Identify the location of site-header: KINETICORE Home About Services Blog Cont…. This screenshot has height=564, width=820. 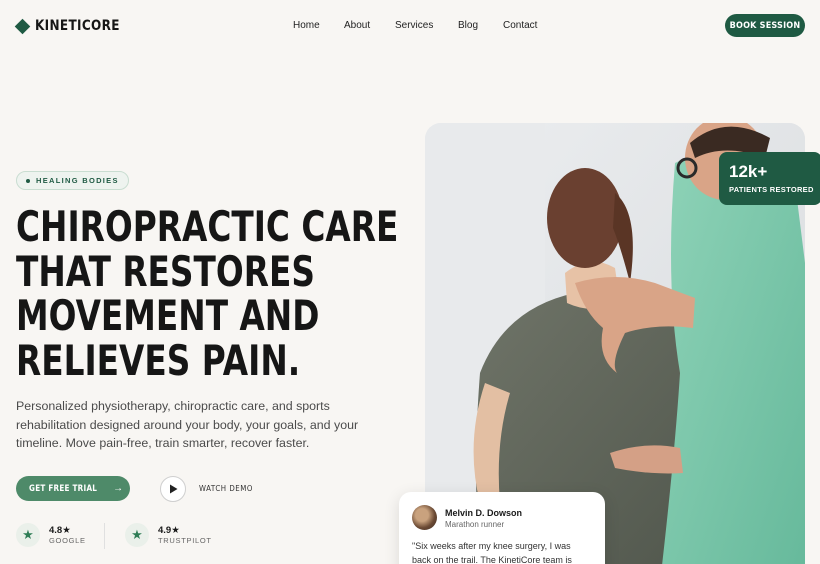
(410, 26).